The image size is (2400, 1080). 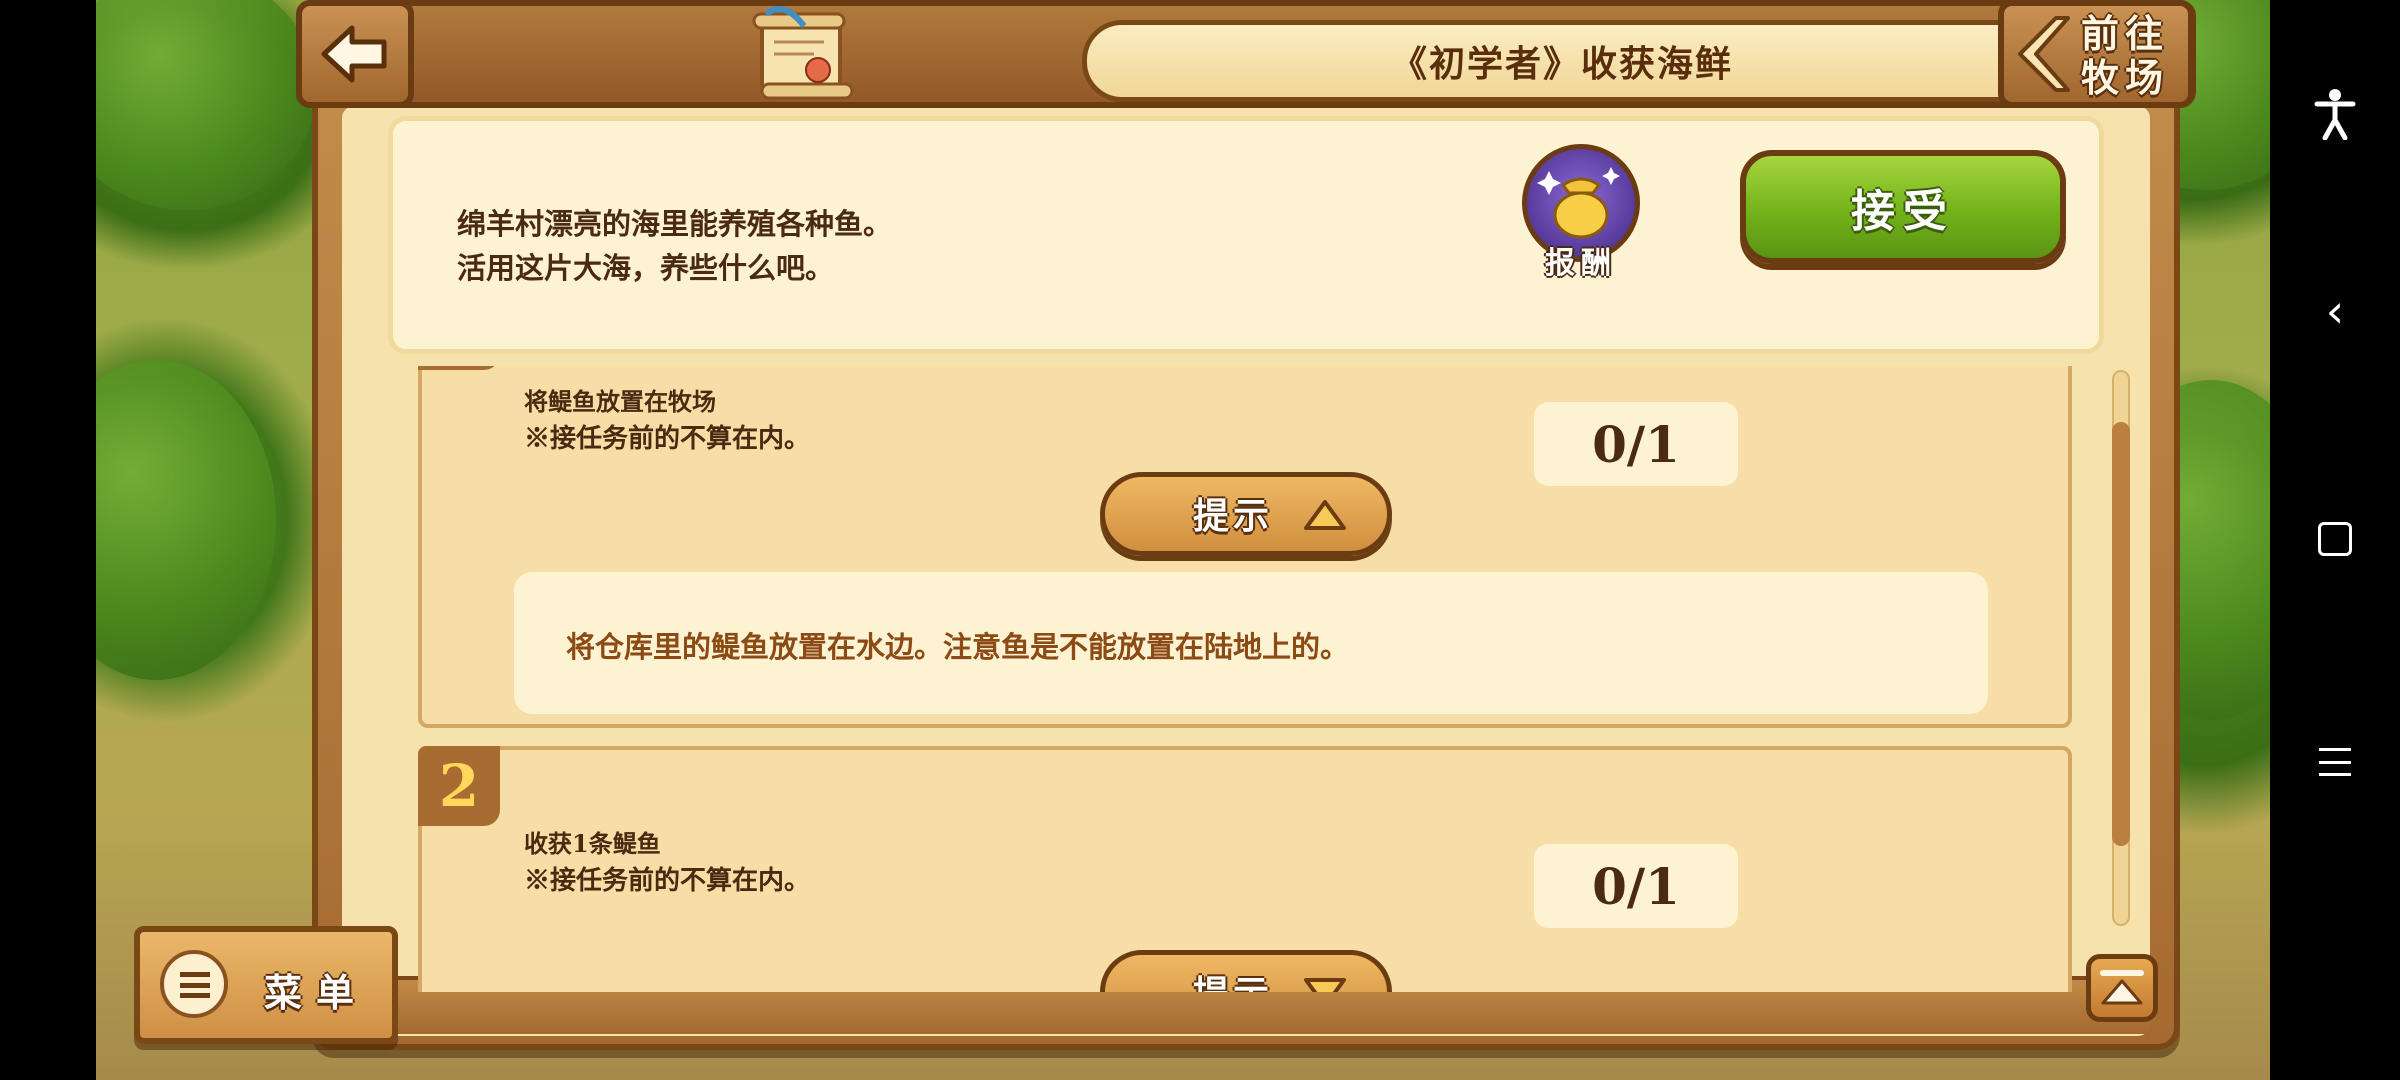 What do you see at coordinates (2335, 311) in the screenshot?
I see `system-back-icon: ‹` at bounding box center [2335, 311].